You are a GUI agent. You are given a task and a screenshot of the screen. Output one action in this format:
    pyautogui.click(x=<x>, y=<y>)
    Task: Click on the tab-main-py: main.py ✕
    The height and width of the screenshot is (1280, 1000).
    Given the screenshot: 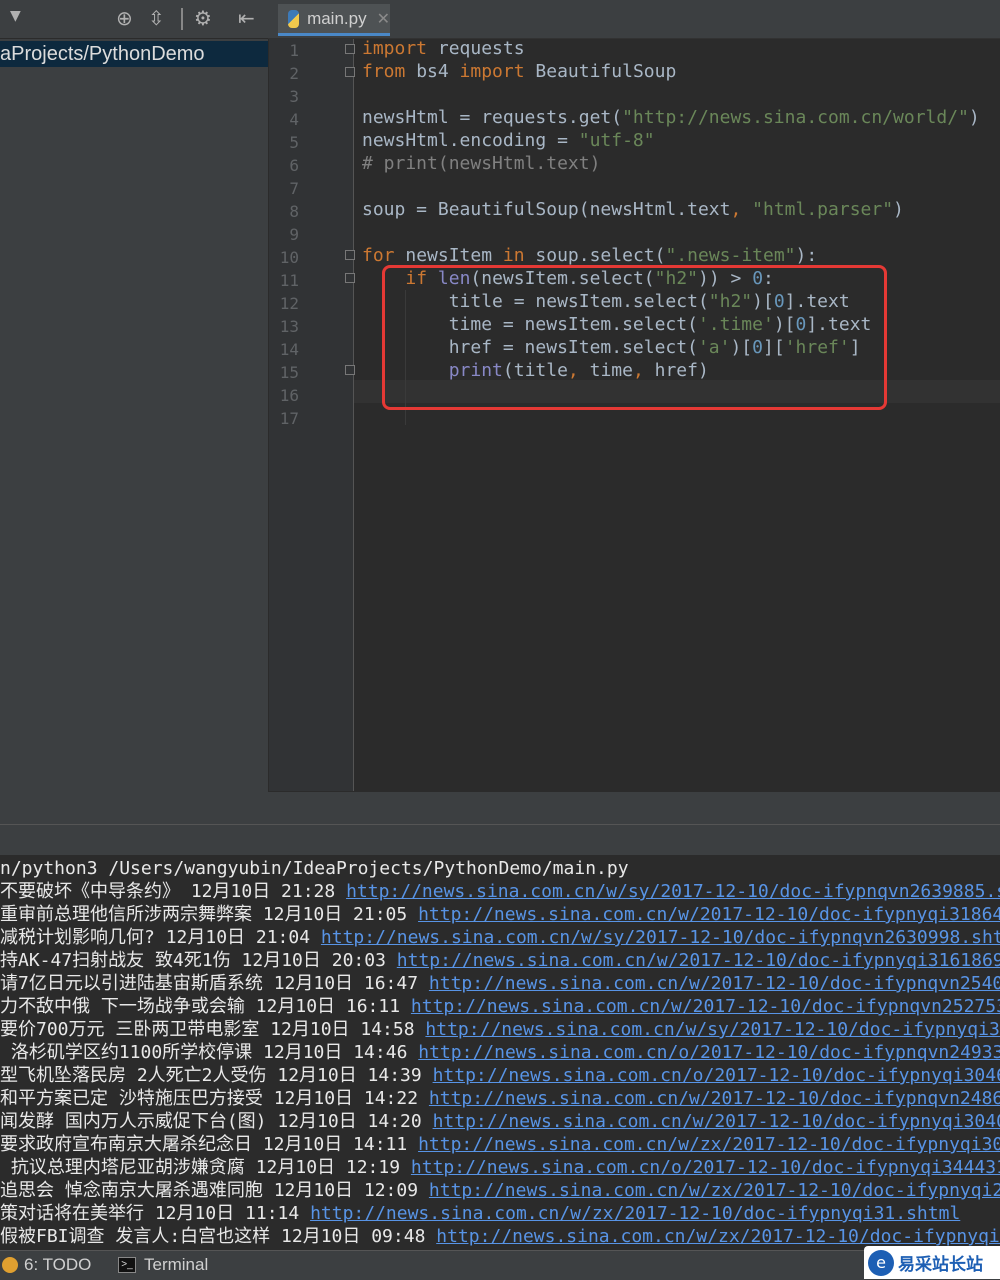 What is the action you would take?
    pyautogui.click(x=334, y=20)
    